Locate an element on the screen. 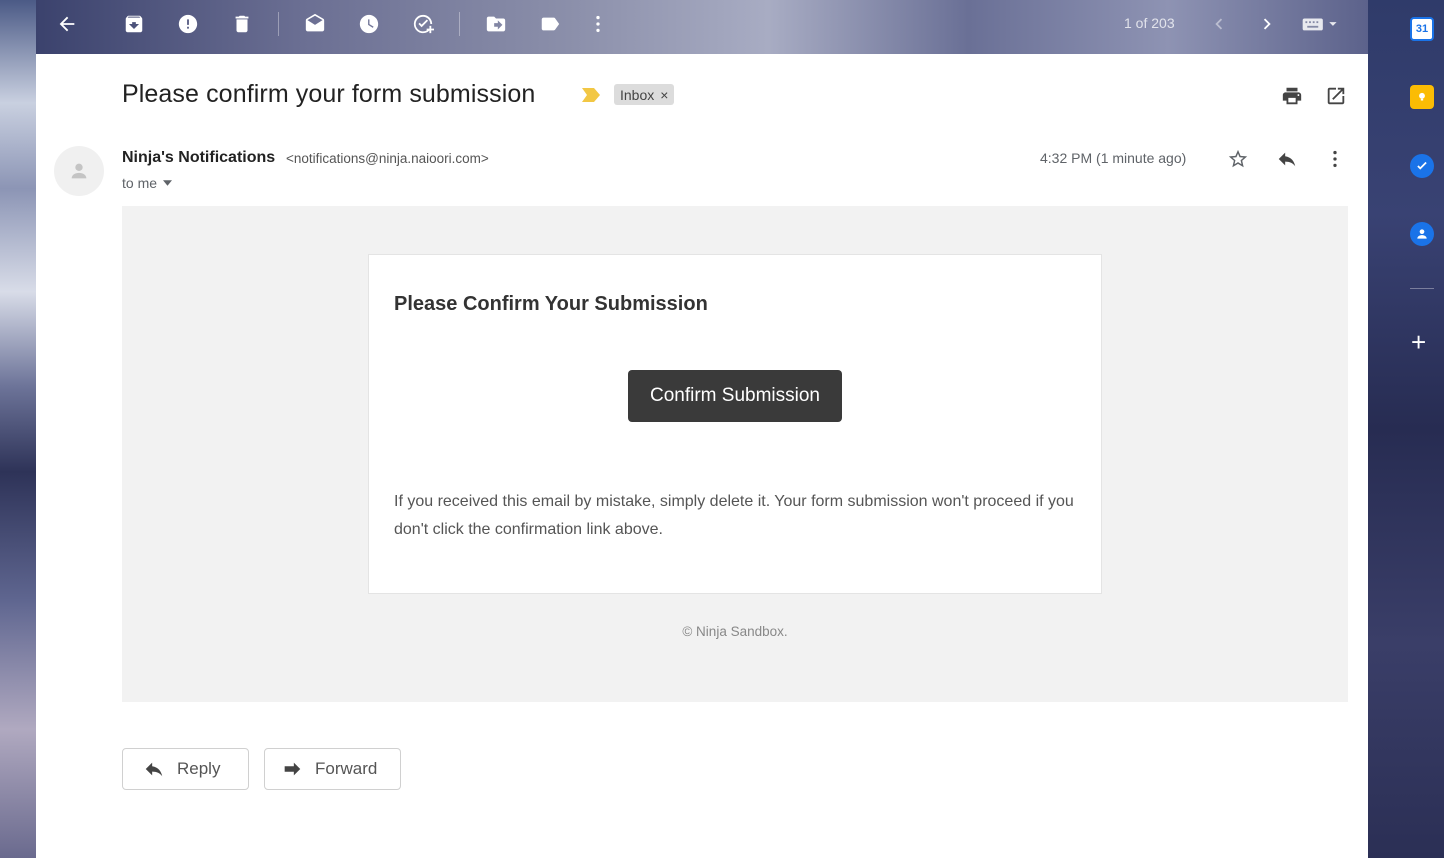 The width and height of the screenshot is (1444, 858). label-chip-text: Inbox is located at coordinates (637, 94).